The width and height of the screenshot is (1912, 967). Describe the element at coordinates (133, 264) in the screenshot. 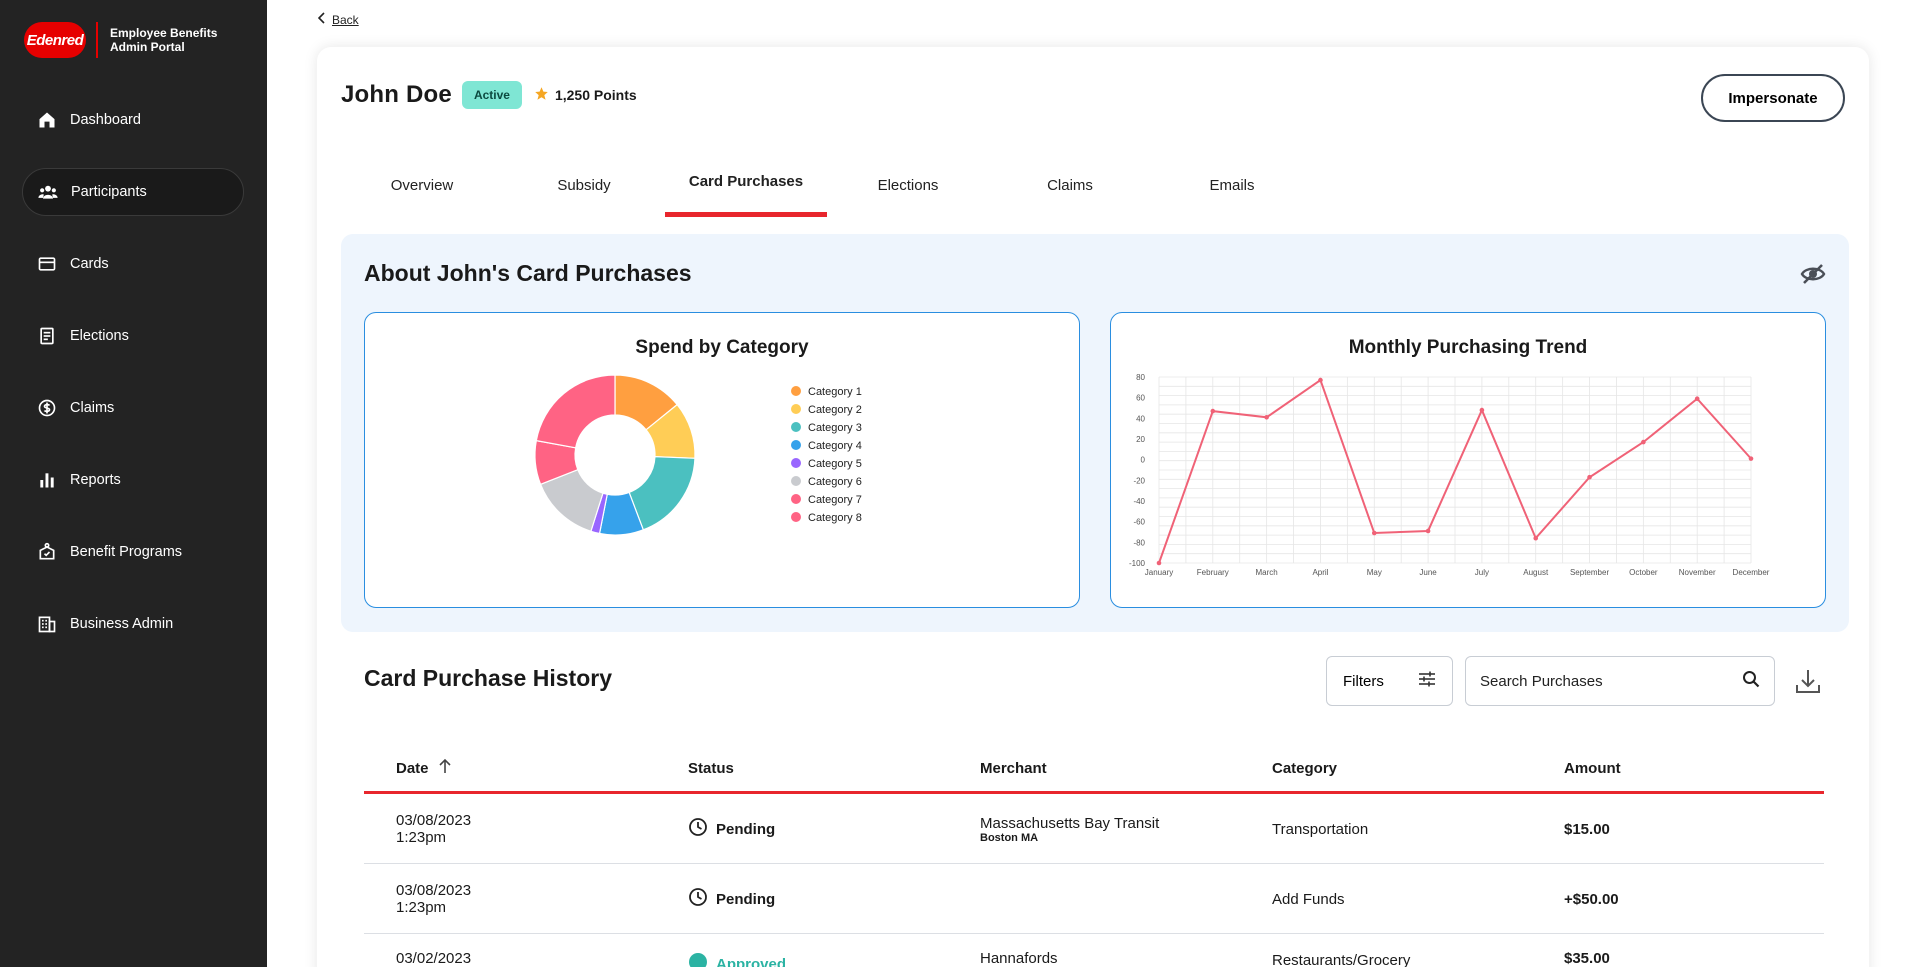

I see `sidebar-item-cards: Cards` at that location.